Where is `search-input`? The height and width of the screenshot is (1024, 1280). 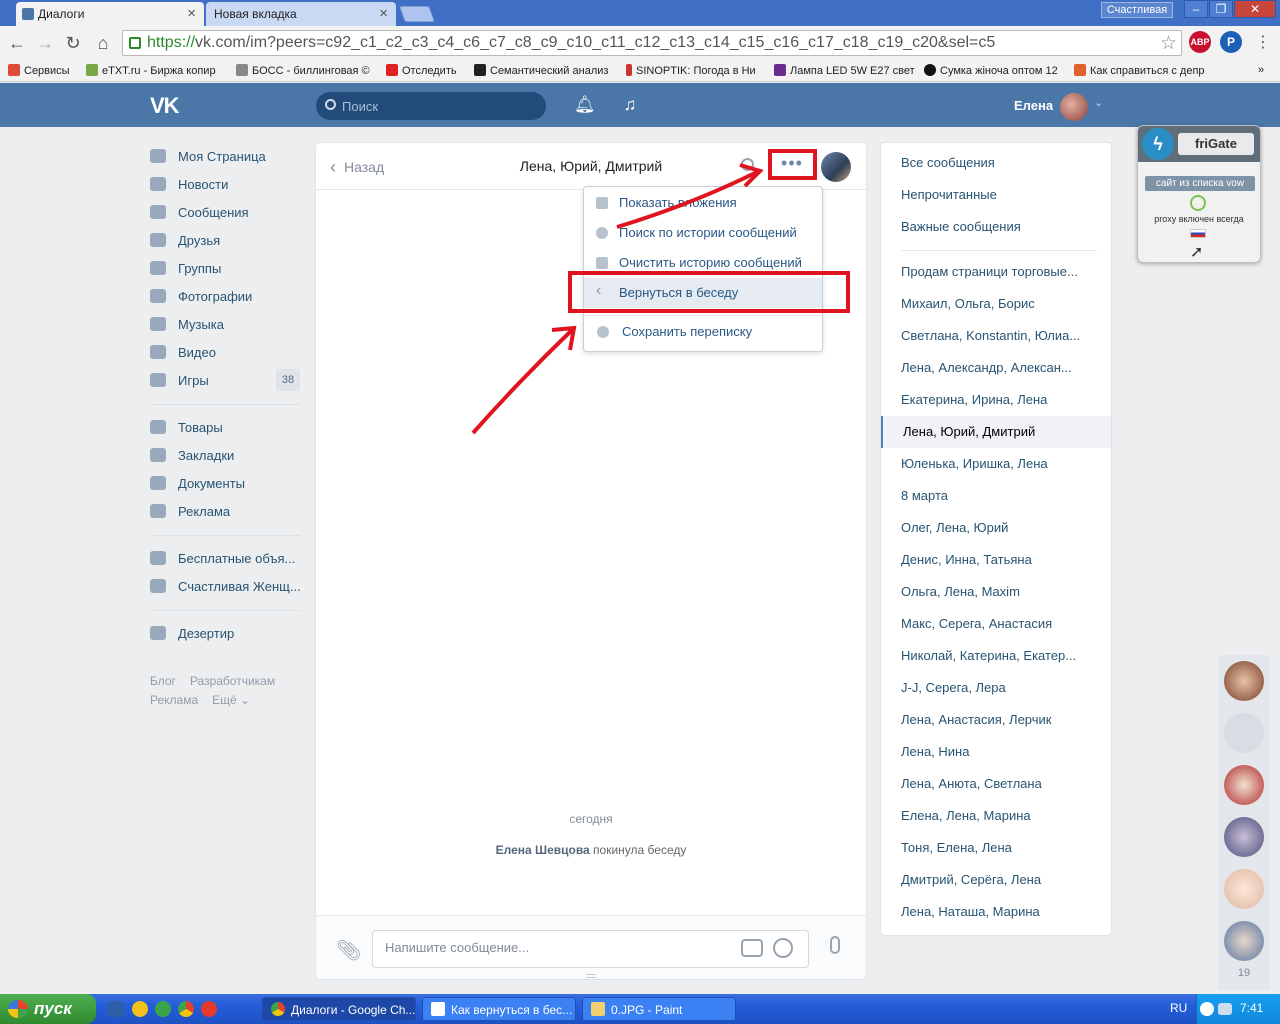 search-input is located at coordinates (437, 106).